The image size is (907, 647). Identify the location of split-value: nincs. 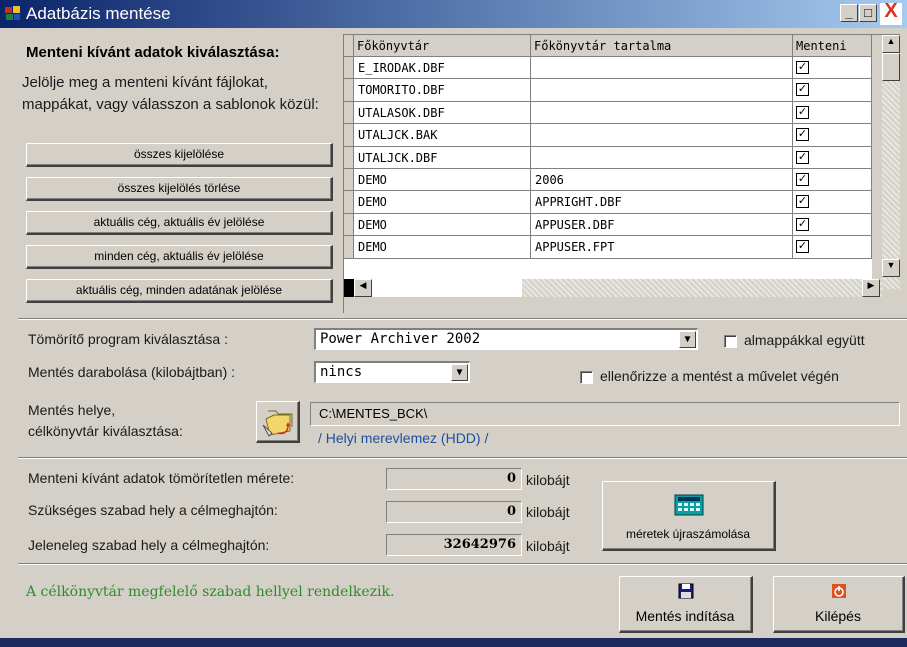
(341, 372).